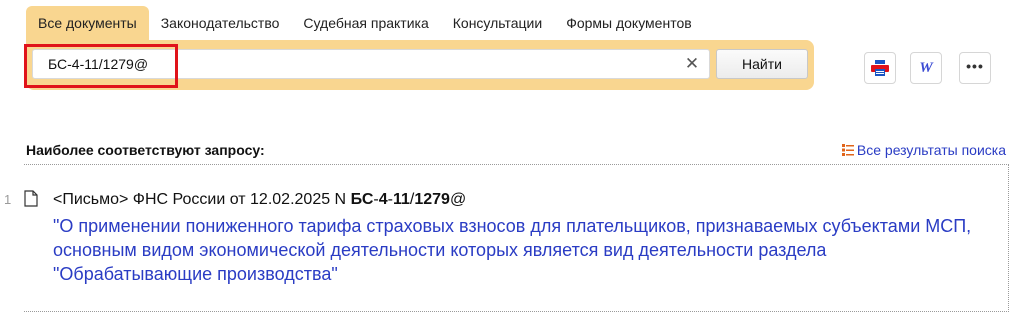  I want to click on more-icon: •••, so click(975, 66).